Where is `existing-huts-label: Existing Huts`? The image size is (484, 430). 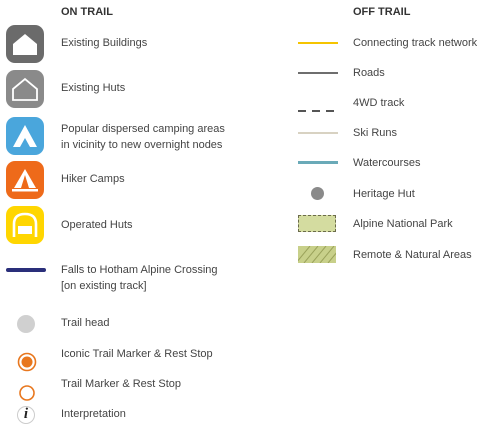 existing-huts-label: Existing Huts is located at coordinates (93, 88).